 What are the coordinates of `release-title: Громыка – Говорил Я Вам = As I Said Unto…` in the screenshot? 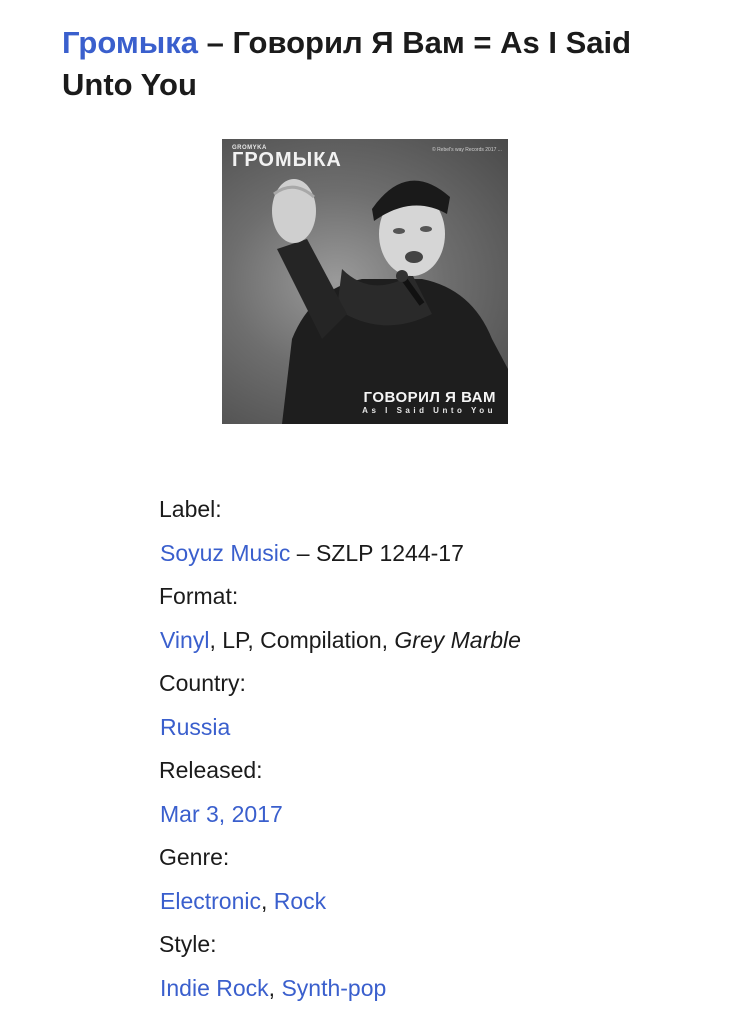 It's located at (382, 64).